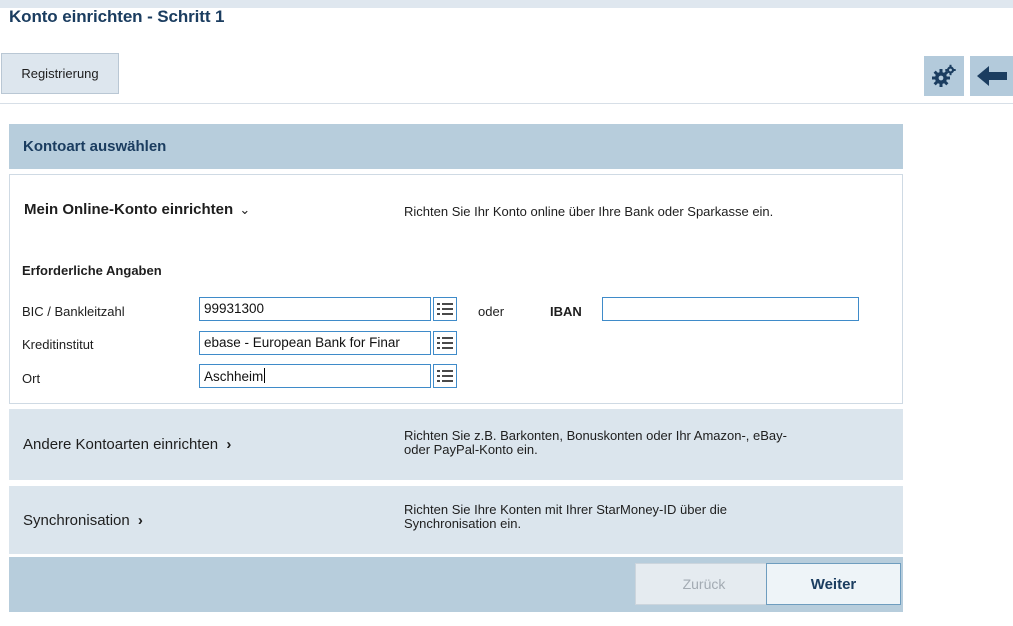 The width and height of the screenshot is (1013, 626). Describe the element at coordinates (833, 584) in the screenshot. I see `next-button: Weiter` at that location.